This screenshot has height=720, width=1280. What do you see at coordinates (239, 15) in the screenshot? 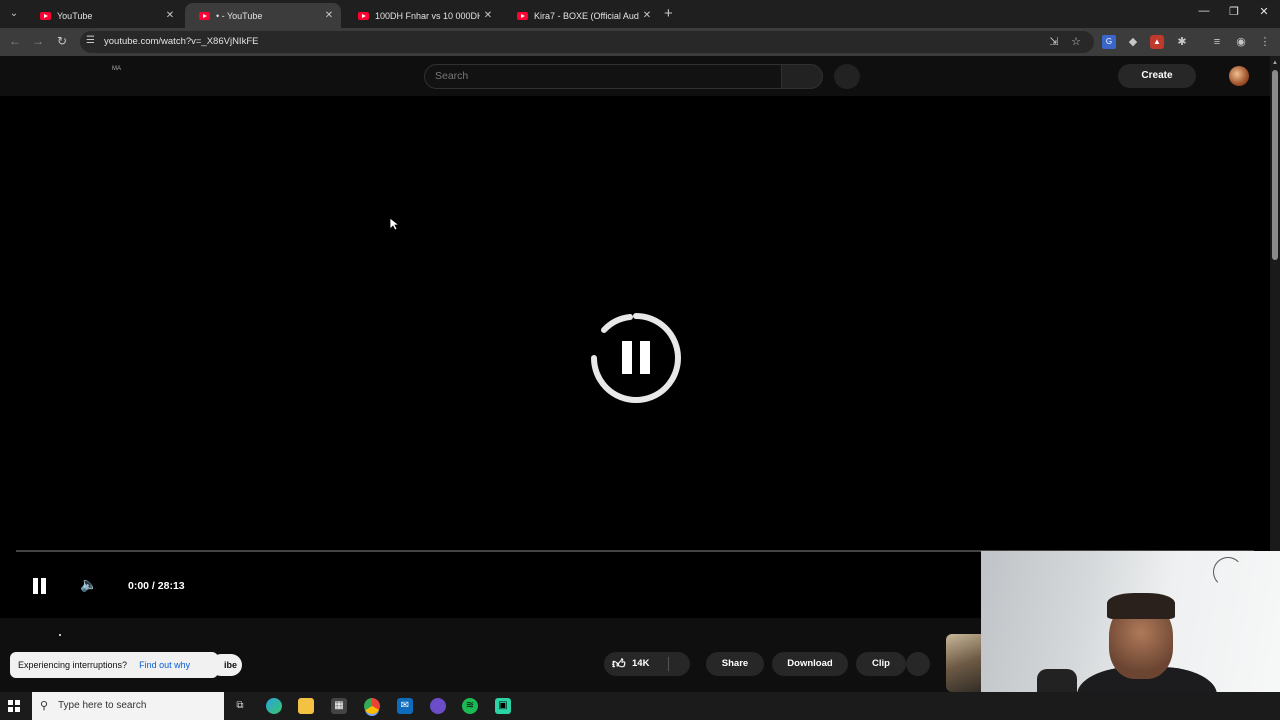
I see `tab-title: • - YouTube` at bounding box center [239, 15].